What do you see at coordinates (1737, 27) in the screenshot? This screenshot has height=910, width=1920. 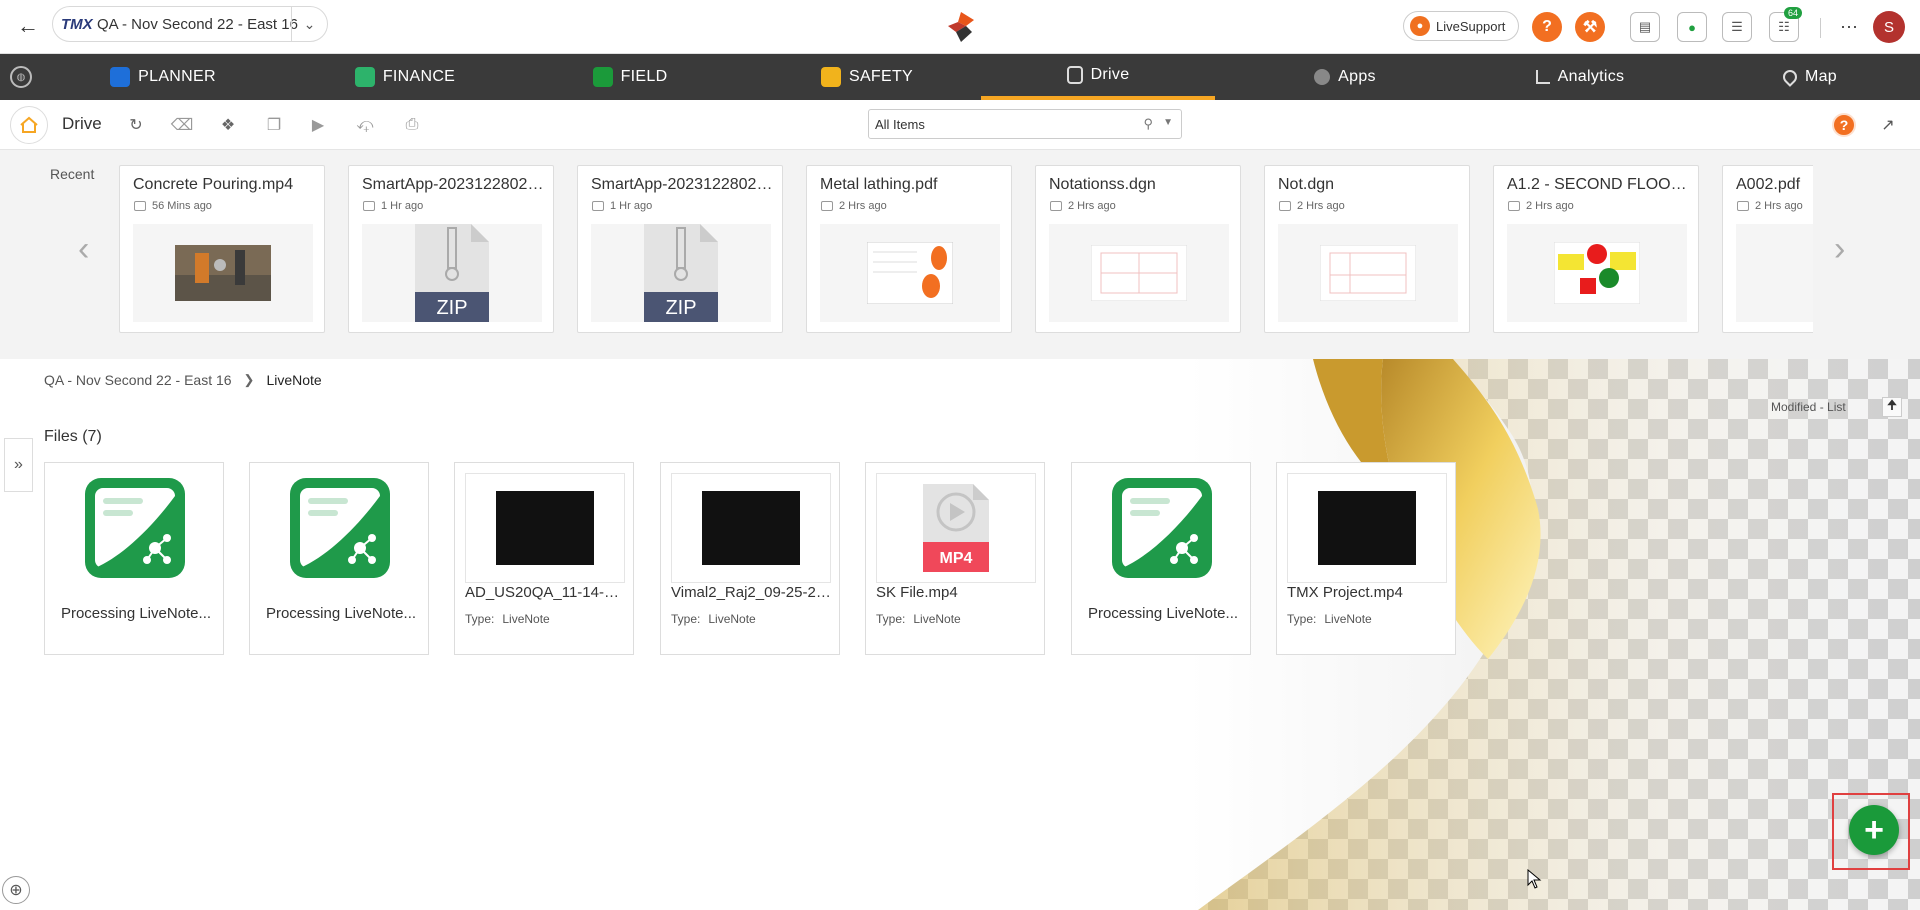 I see `checklist-icon: ☰` at bounding box center [1737, 27].